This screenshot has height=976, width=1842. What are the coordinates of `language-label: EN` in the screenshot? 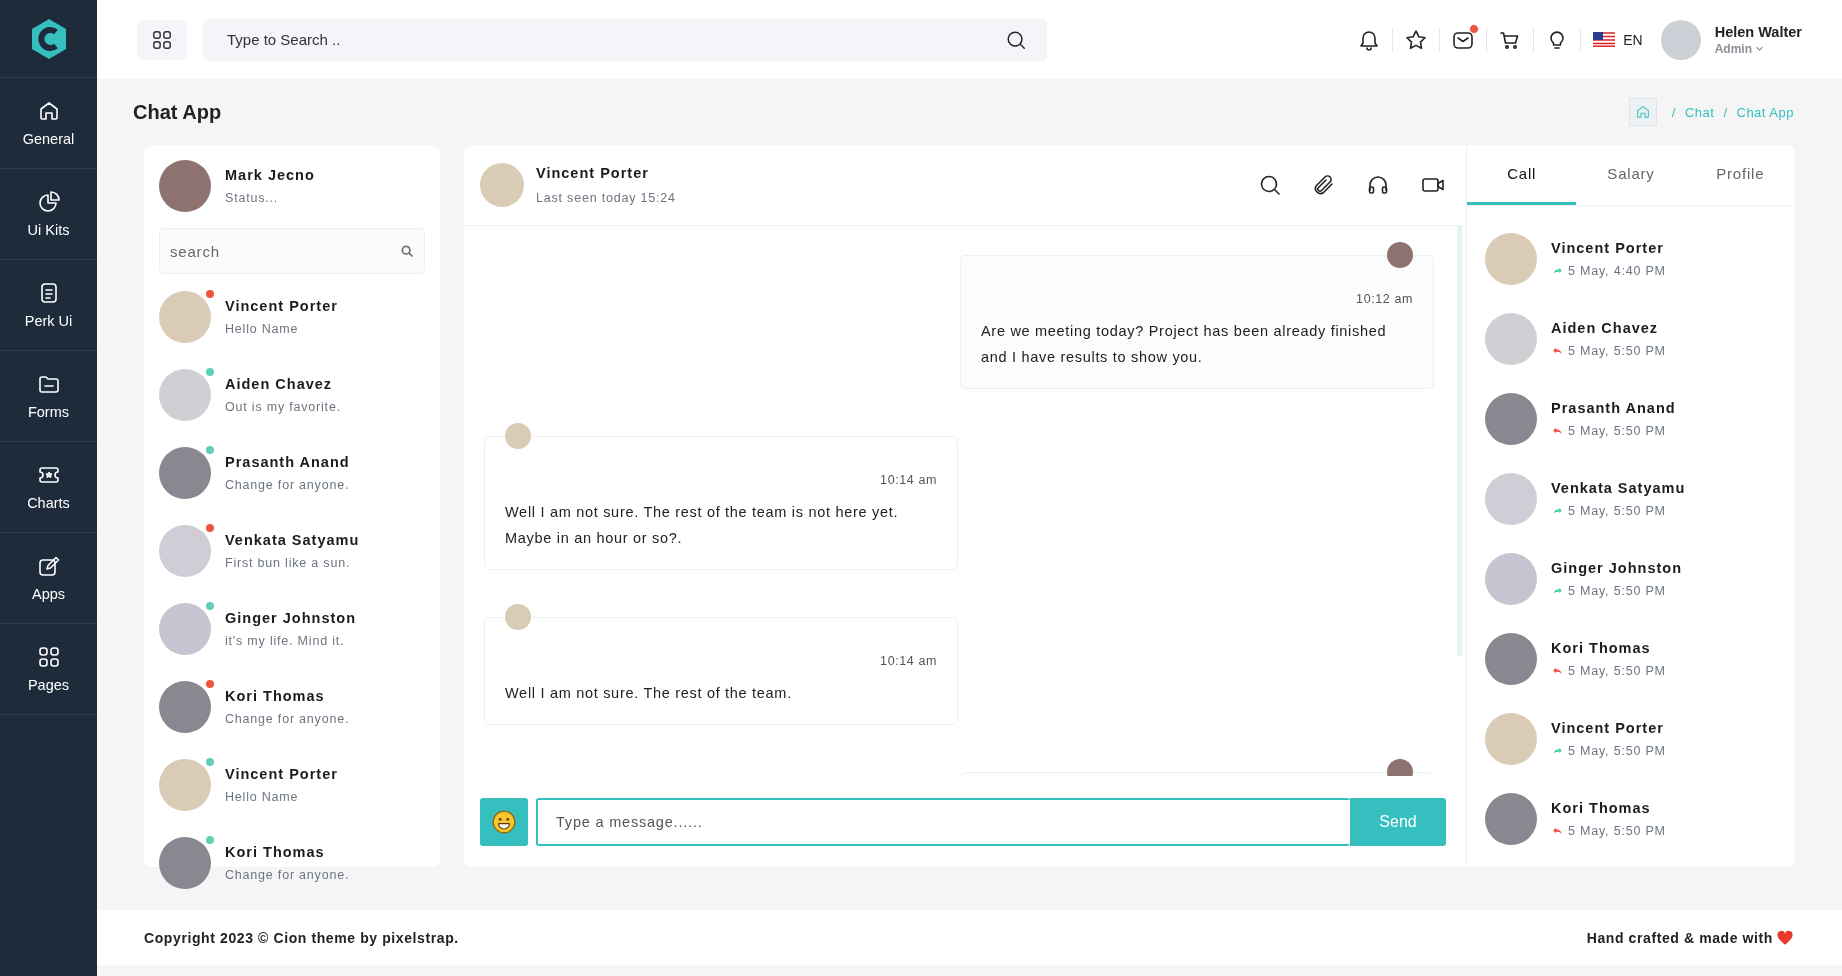 It's located at (1633, 39).